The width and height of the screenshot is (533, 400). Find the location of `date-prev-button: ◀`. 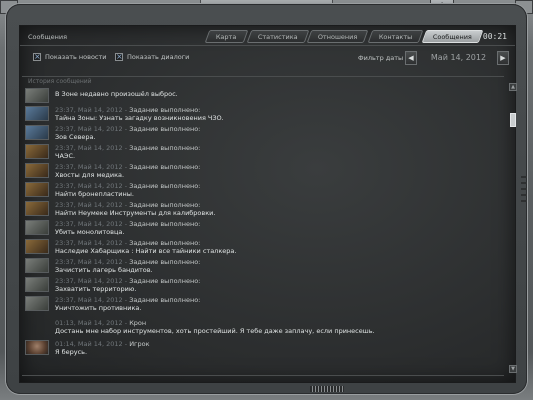

date-prev-button: ◀ is located at coordinates (411, 58).